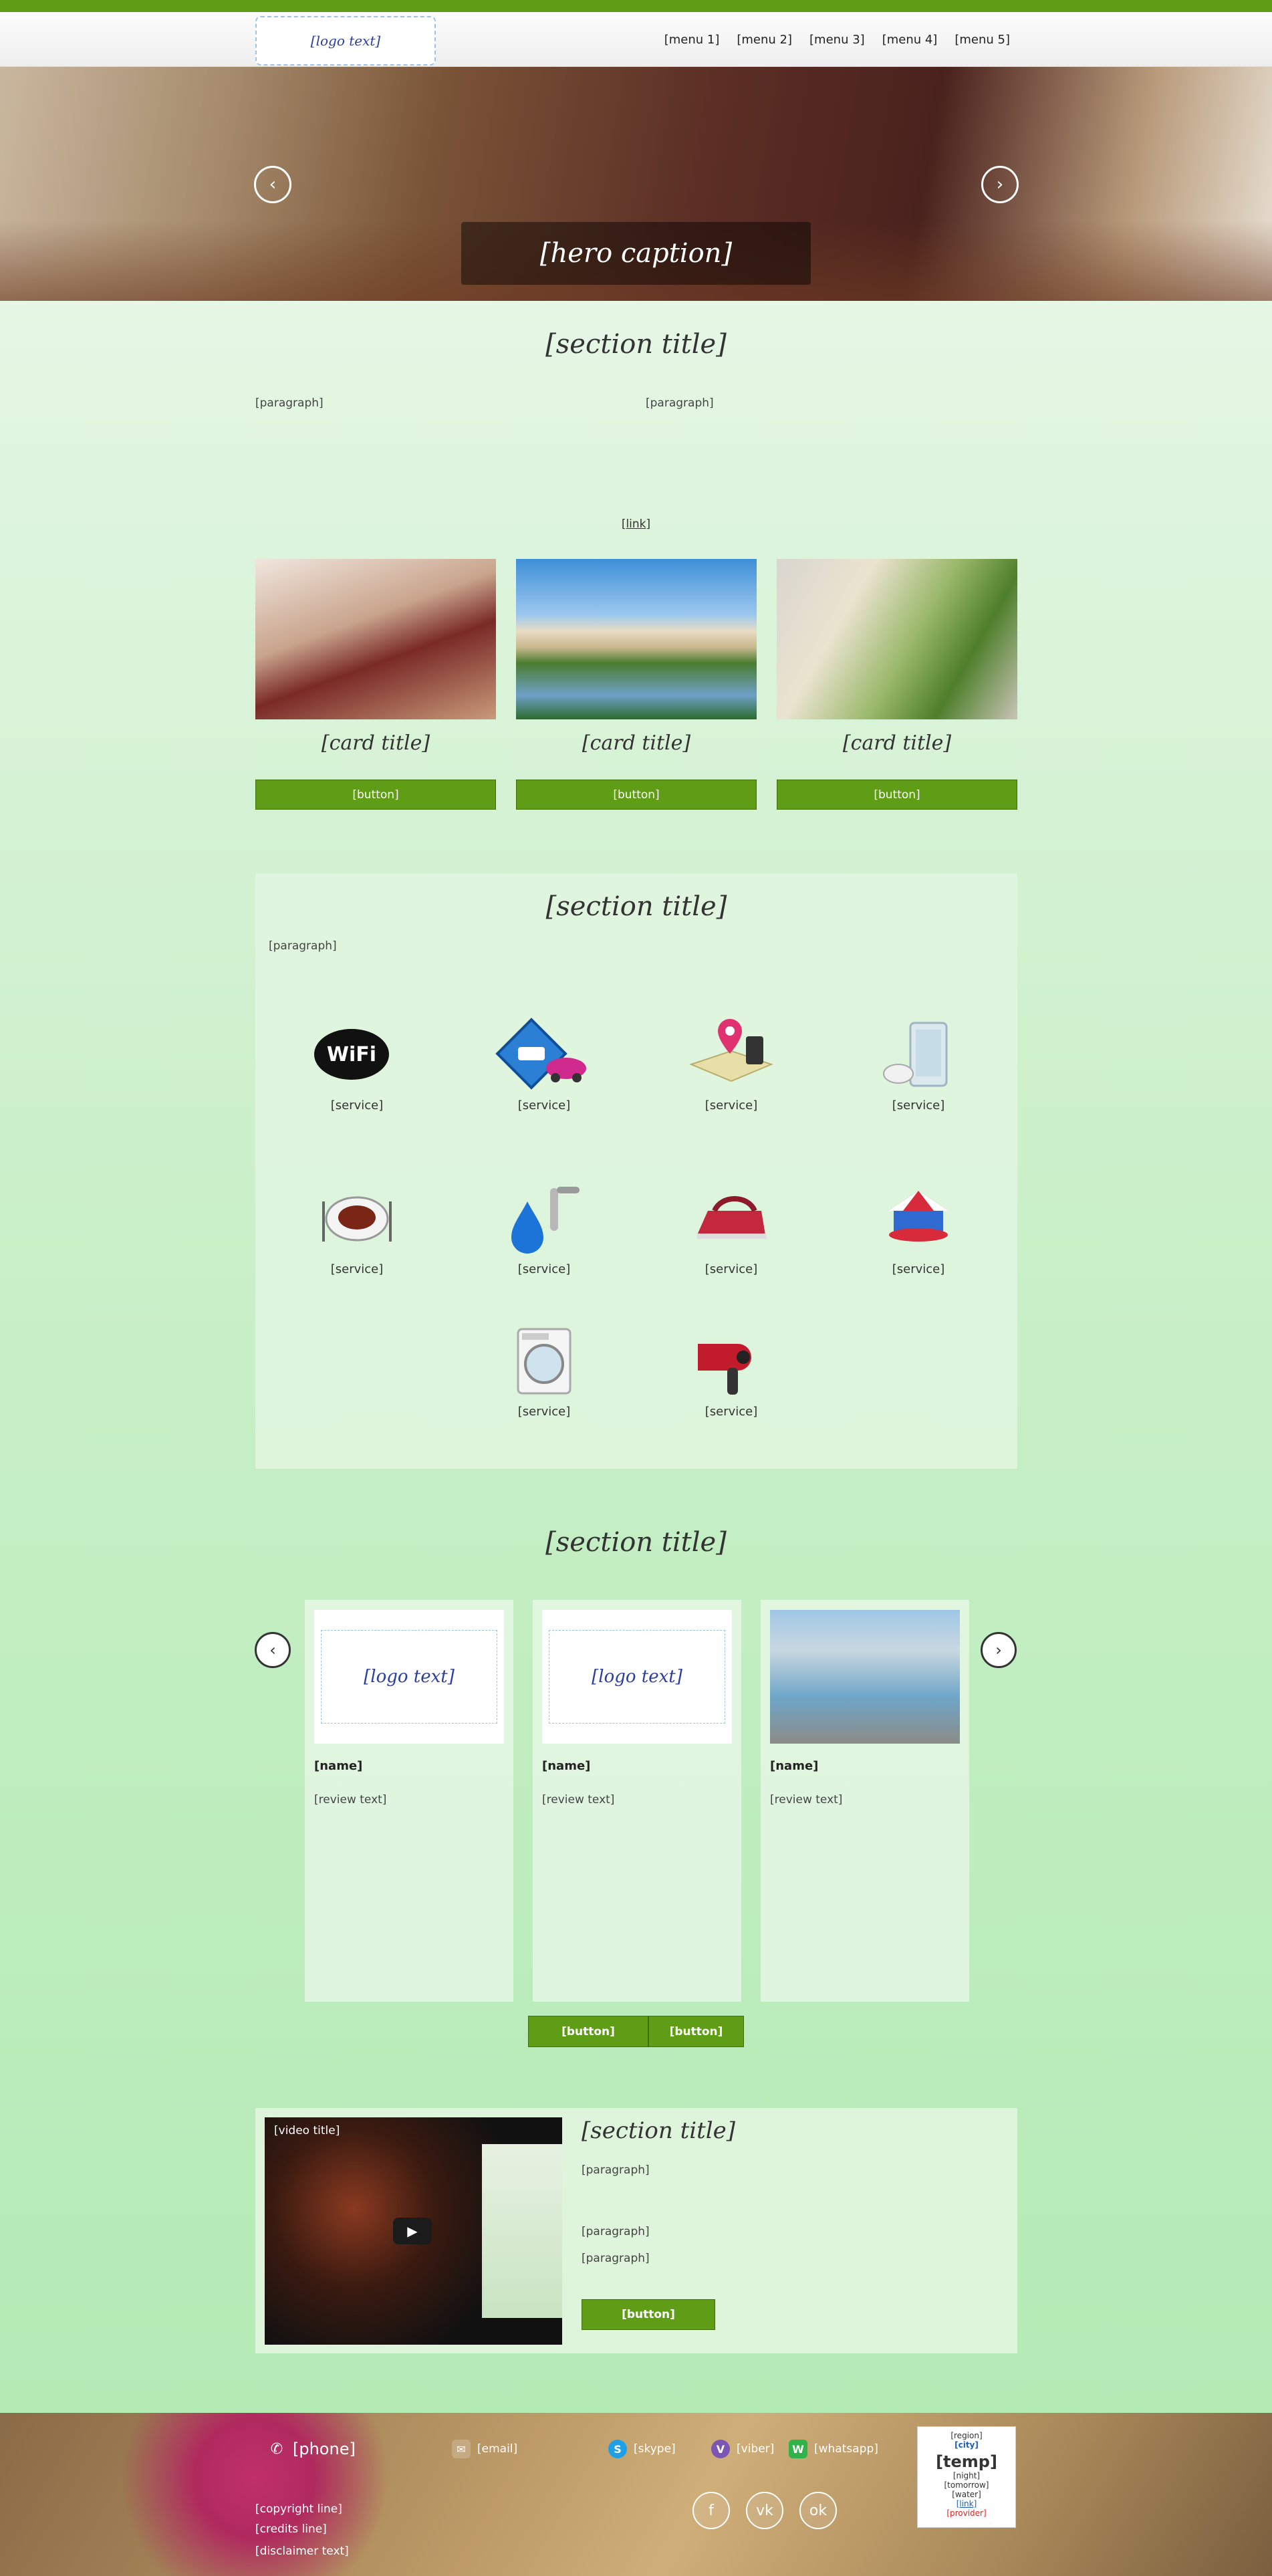  What do you see at coordinates (276, 2449) in the screenshot?
I see `phone-icon: ✆` at bounding box center [276, 2449].